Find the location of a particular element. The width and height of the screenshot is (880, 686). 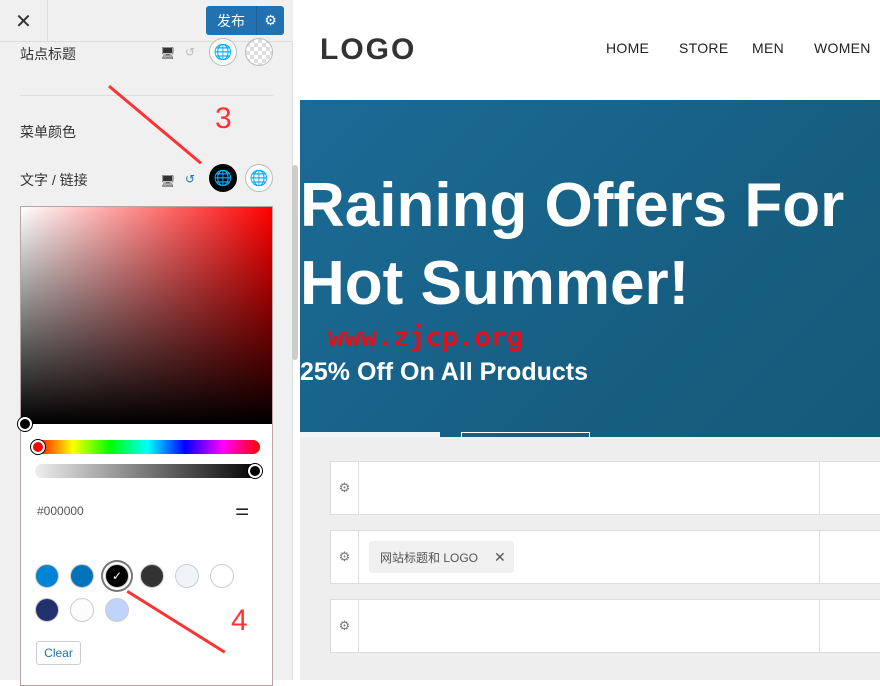

builder-row-top: ⚙ is located at coordinates (605, 488).